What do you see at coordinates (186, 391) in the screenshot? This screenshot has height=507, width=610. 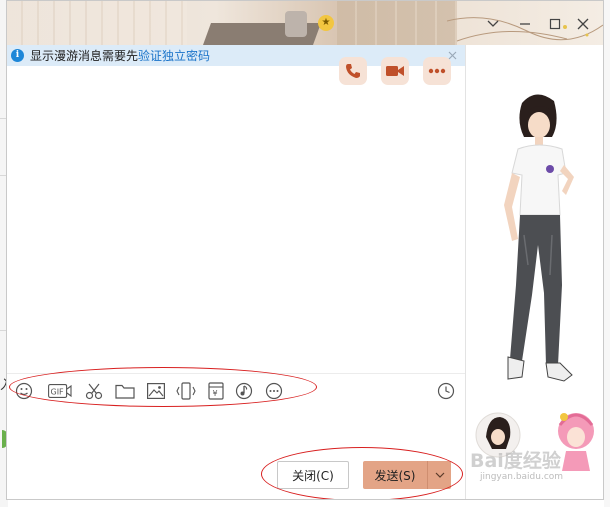 I see `shake-icon` at bounding box center [186, 391].